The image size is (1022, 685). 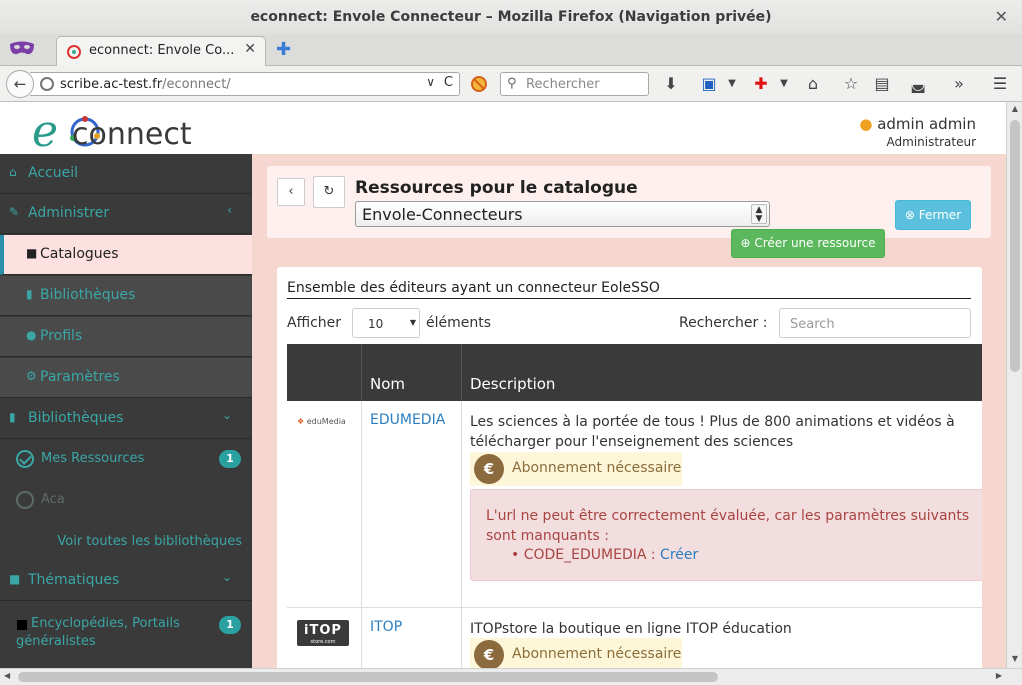 What do you see at coordinates (933, 215) in the screenshot?
I see `fermer-button: ⊗ Fermer` at bounding box center [933, 215].